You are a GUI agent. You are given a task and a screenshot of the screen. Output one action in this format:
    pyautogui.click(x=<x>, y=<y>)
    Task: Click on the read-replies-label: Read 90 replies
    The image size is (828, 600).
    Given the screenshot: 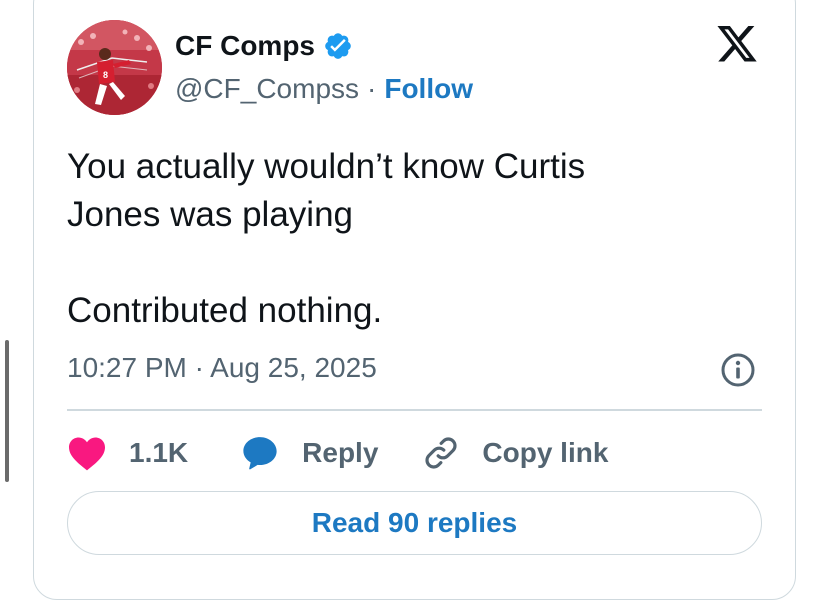 What is the action you would take?
    pyautogui.click(x=414, y=522)
    